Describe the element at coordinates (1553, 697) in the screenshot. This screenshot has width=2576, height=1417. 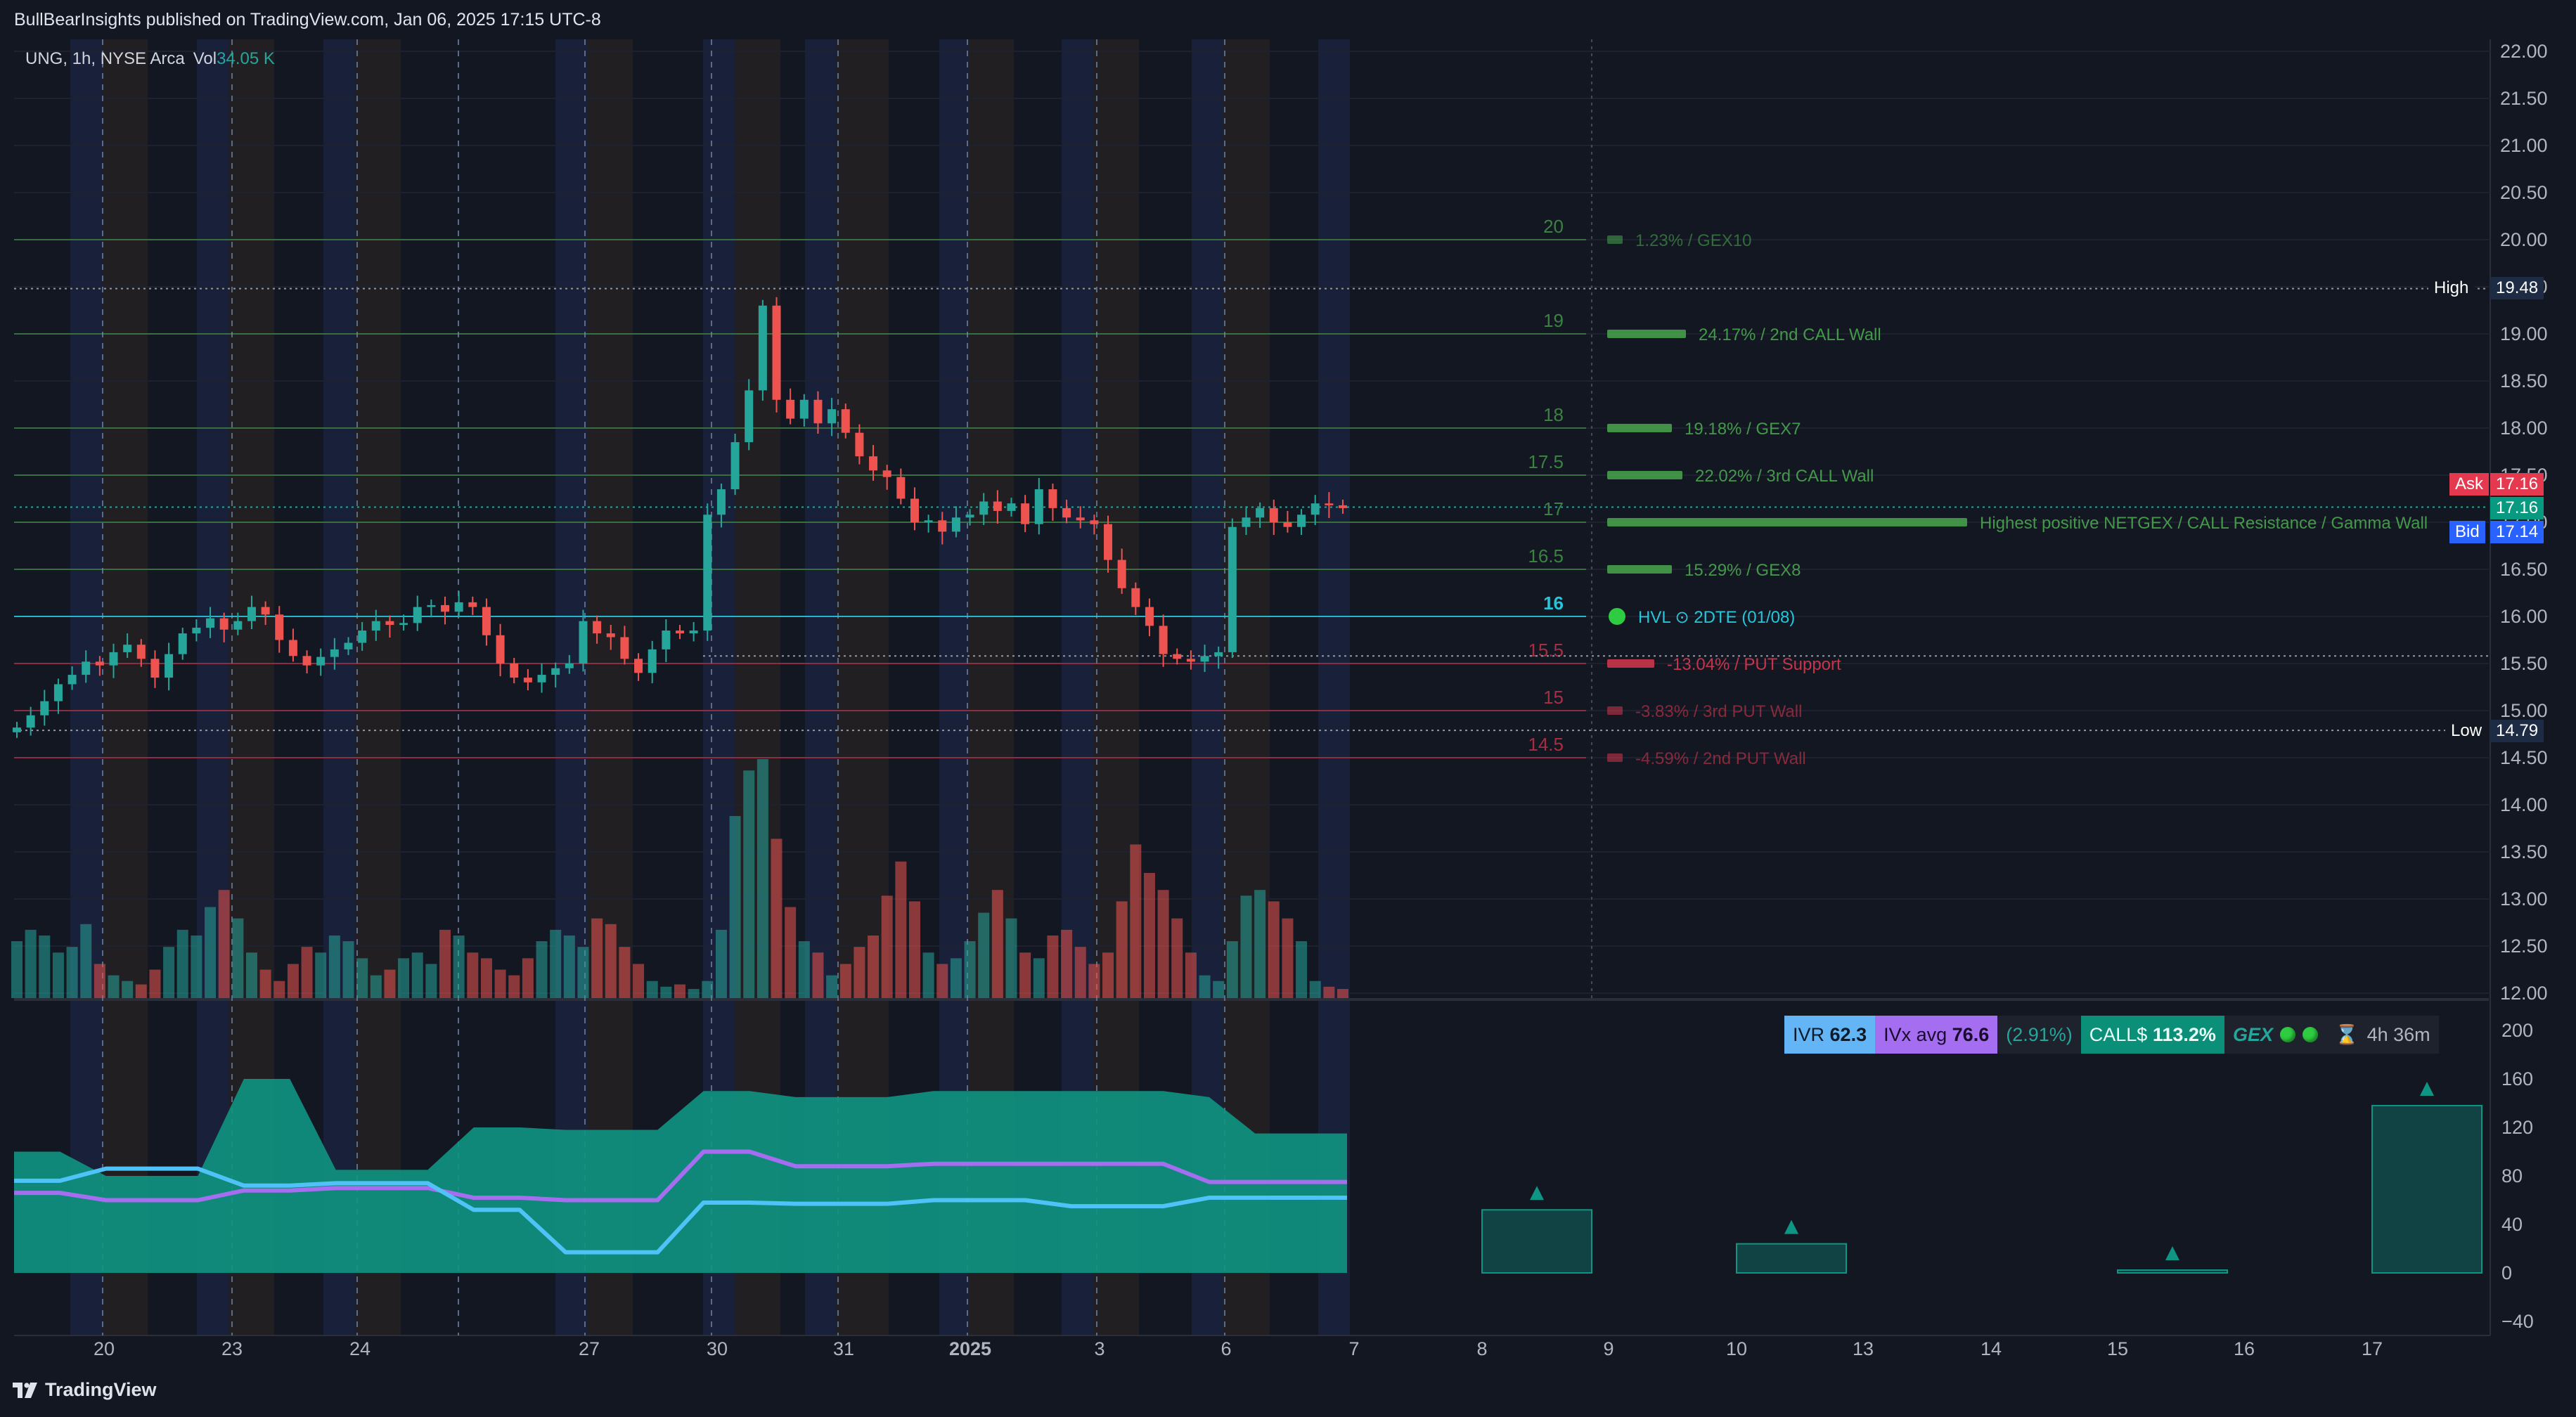
I see `gex-strike-label: 15` at that location.